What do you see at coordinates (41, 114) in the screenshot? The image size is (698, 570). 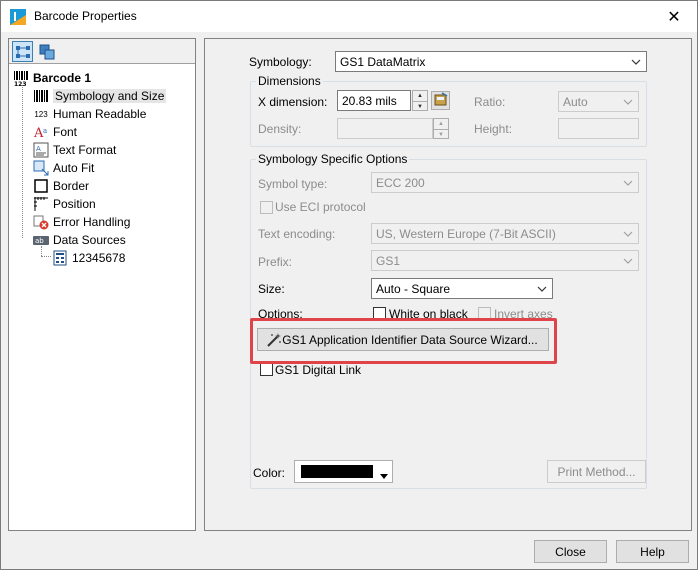 I see `numbers-icon: 123` at bounding box center [41, 114].